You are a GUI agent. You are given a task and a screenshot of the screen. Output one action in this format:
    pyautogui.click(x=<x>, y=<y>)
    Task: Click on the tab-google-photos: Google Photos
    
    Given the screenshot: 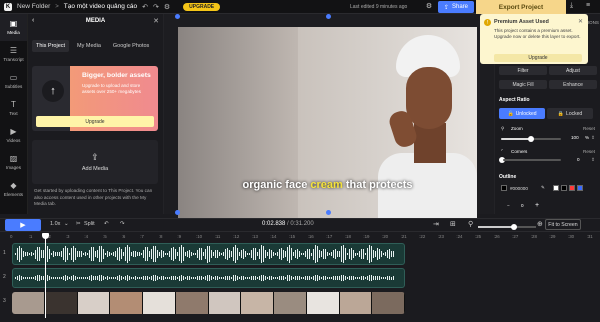 What is the action you would take?
    pyautogui.click(x=131, y=46)
    